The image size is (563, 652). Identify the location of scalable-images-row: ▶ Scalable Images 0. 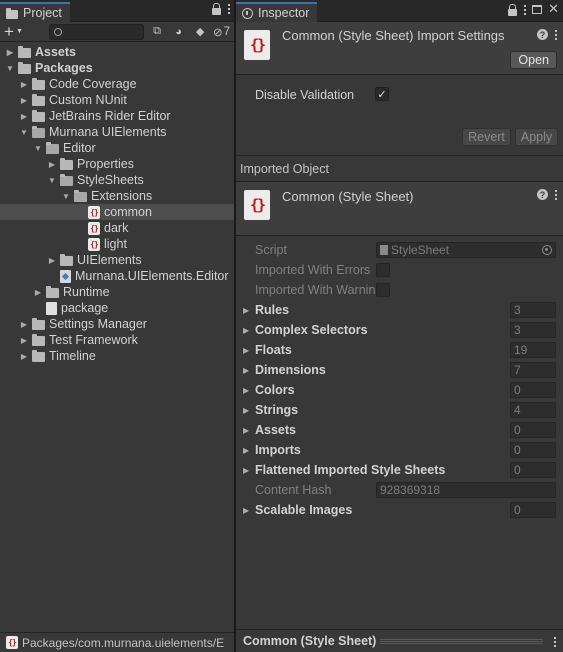
(399, 510).